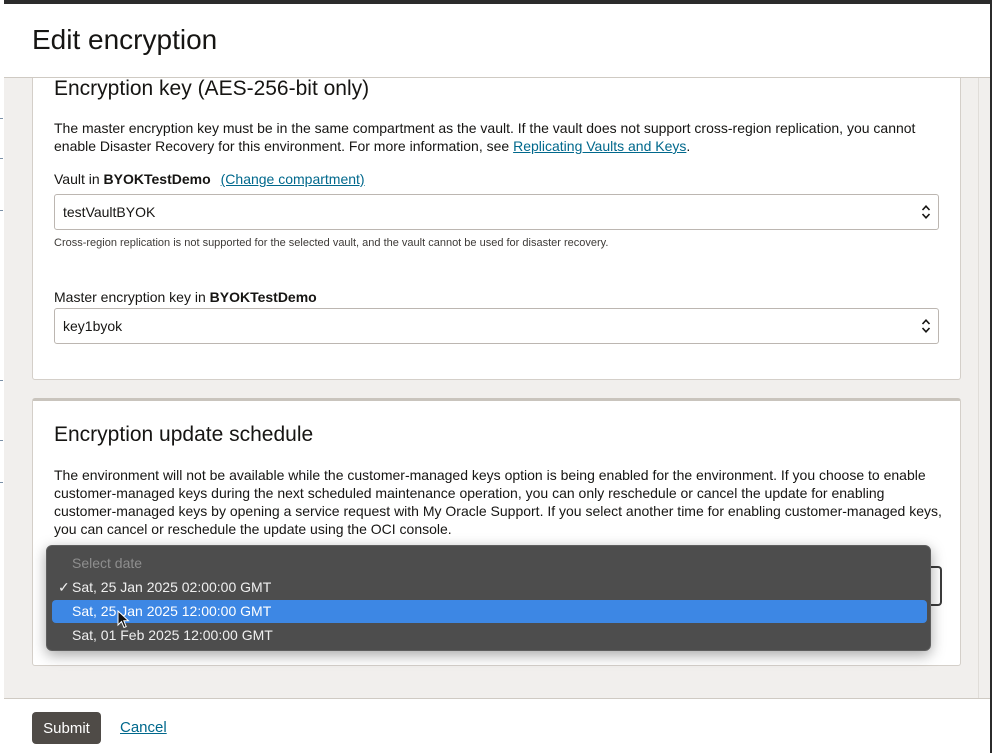  I want to click on schedule-heading: Encryption update schedule, so click(184, 434).